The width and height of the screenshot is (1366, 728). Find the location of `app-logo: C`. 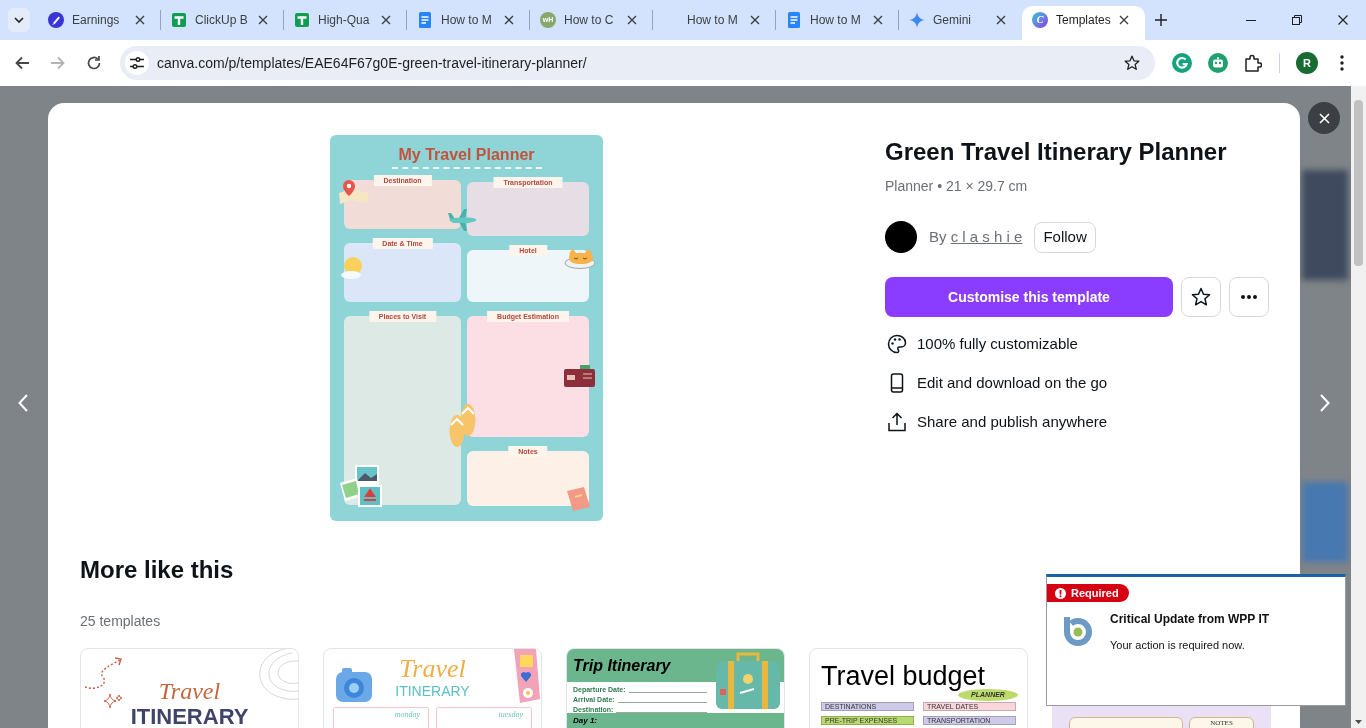

app-logo: C is located at coordinates (1040, 20).